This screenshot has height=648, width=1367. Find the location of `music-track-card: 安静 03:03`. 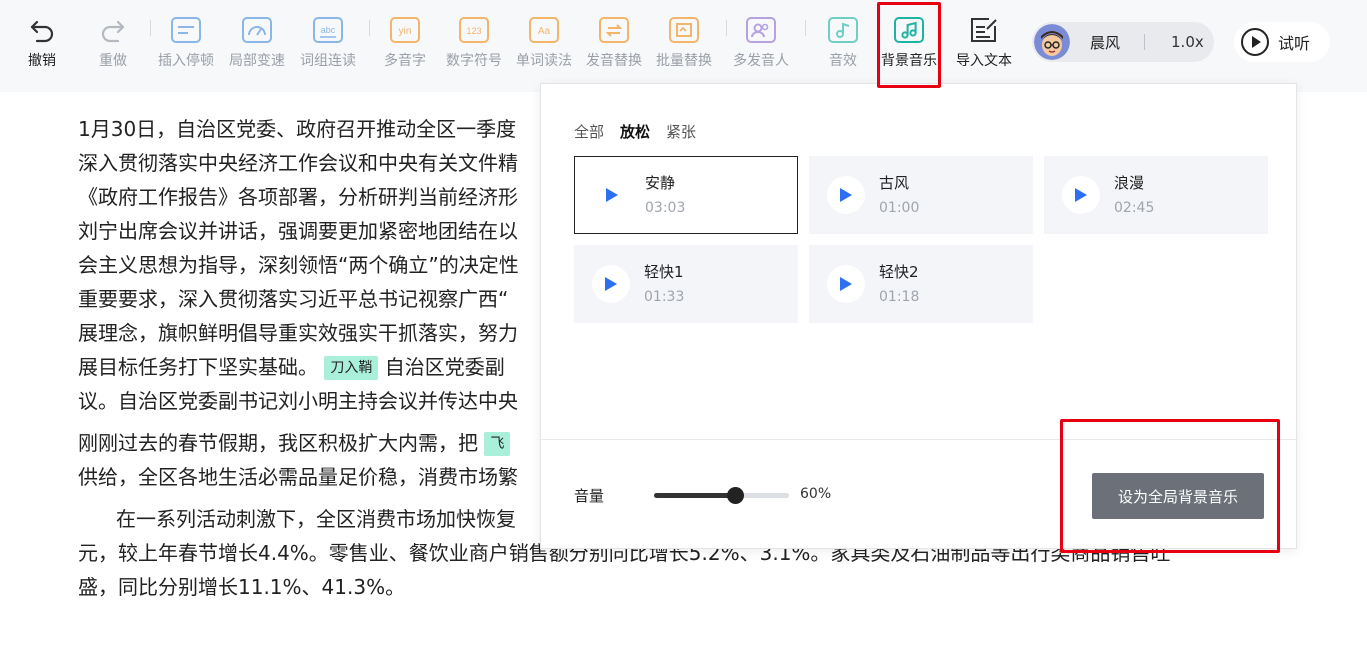

music-track-card: 安静 03:03 is located at coordinates (686, 195).